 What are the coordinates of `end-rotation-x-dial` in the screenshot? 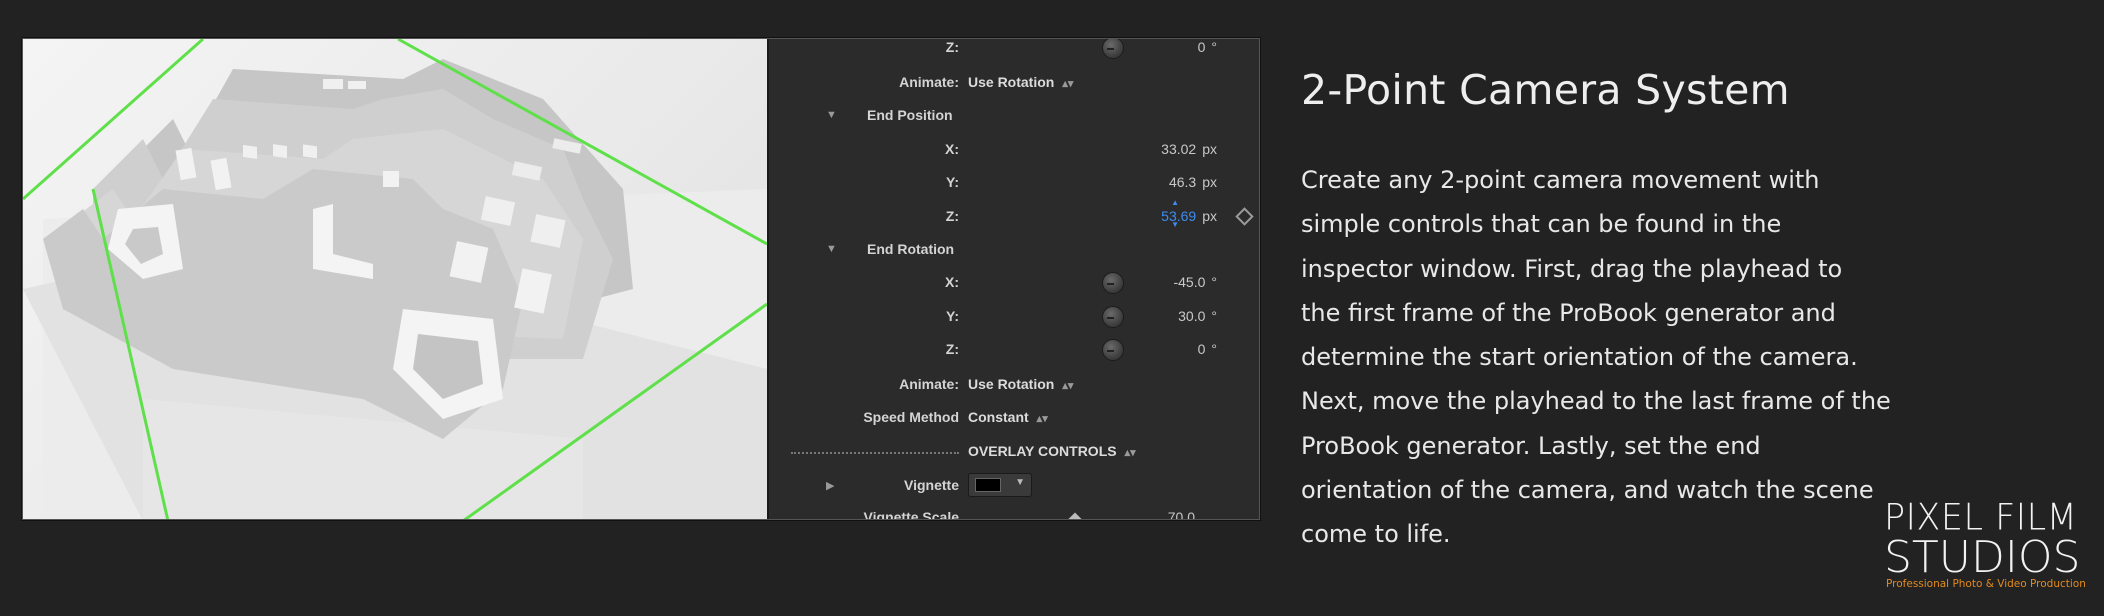 It's located at (1113, 283).